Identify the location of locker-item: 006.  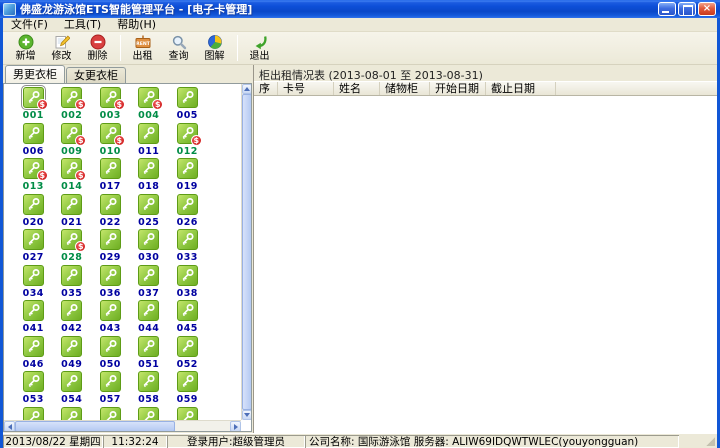
(33, 140).